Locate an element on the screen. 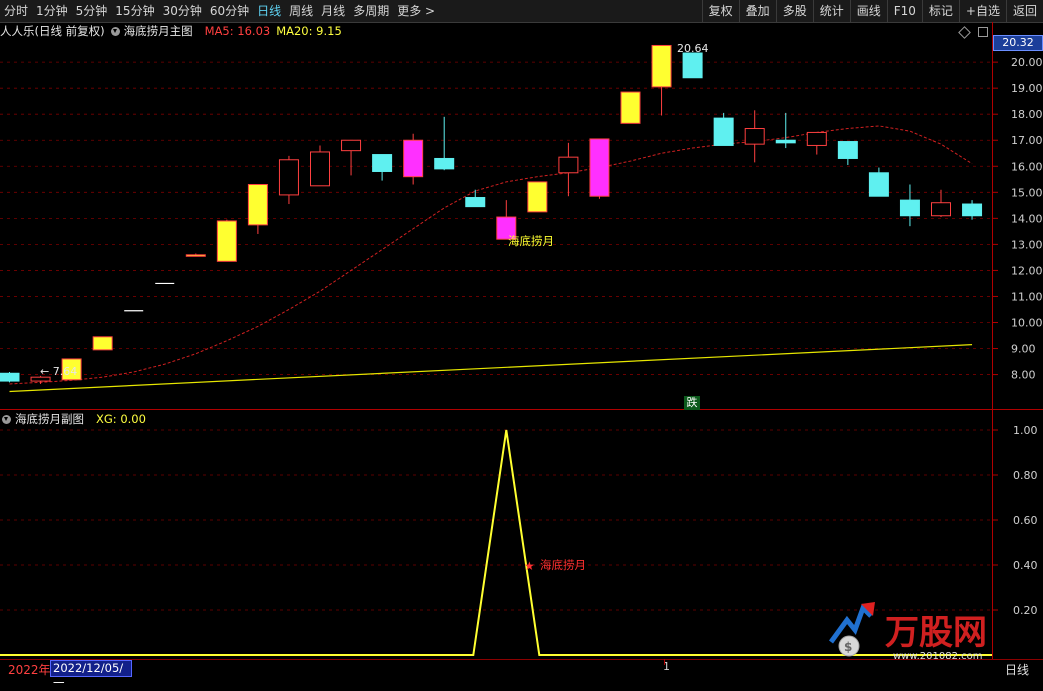 This screenshot has height=691, width=1043. y-tick-label: 20.00 is located at coordinates (1027, 62).